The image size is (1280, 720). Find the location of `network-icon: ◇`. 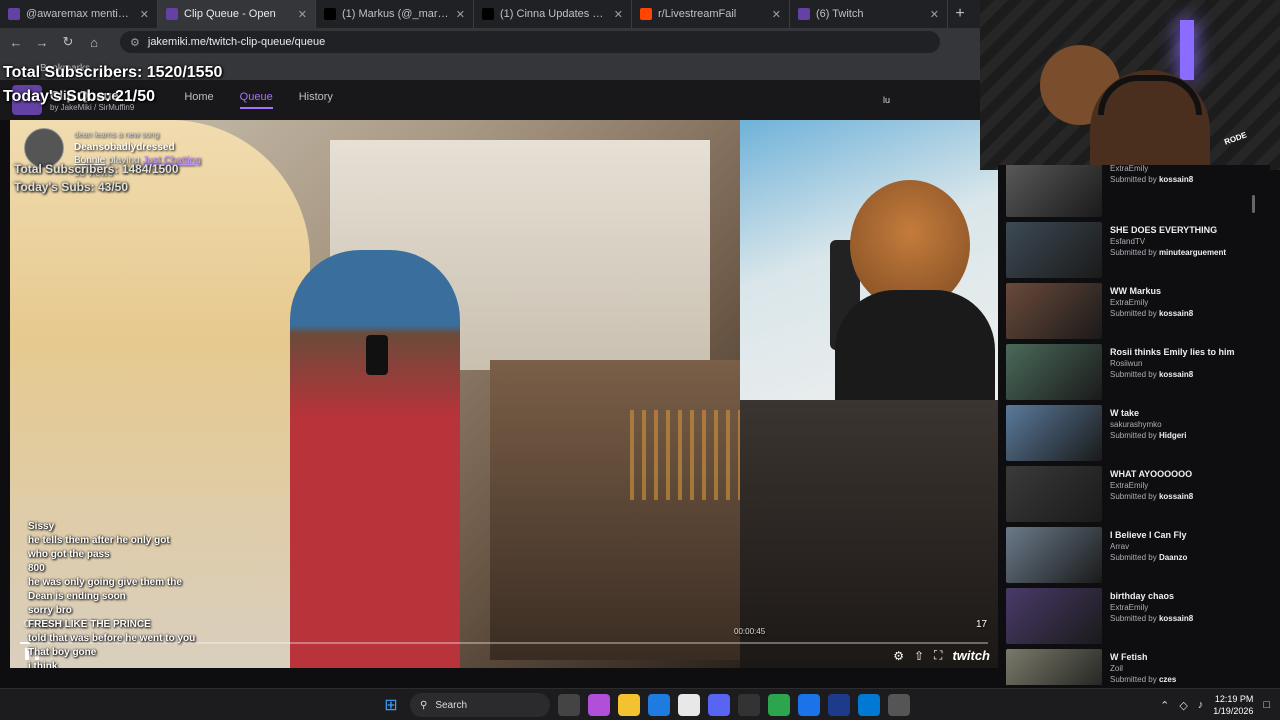

network-icon: ◇ is located at coordinates (1183, 705).